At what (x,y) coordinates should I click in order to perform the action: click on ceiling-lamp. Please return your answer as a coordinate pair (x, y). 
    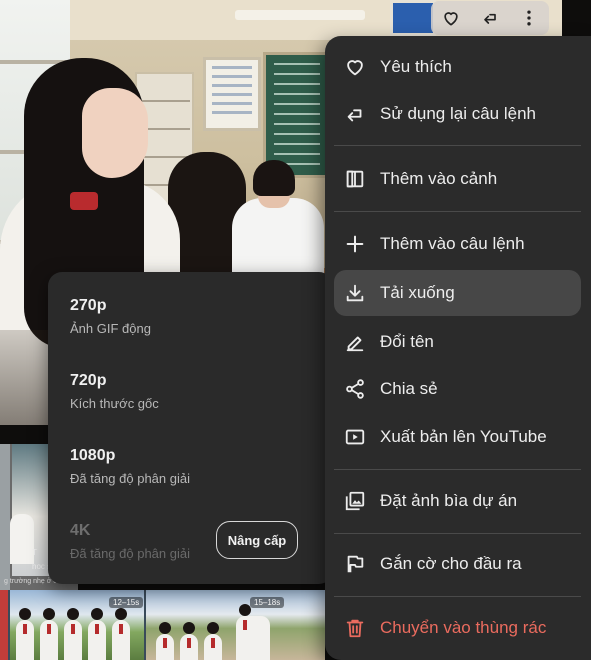
    Looking at the image, I should click on (300, 15).